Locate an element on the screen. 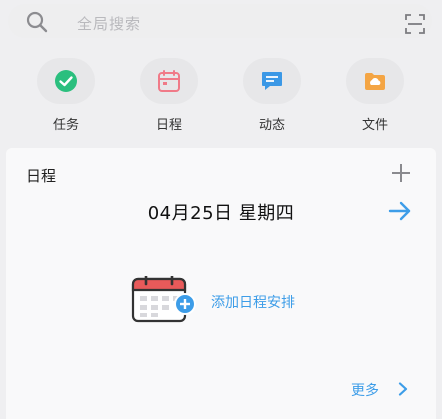  message-icon is located at coordinates (272, 81).